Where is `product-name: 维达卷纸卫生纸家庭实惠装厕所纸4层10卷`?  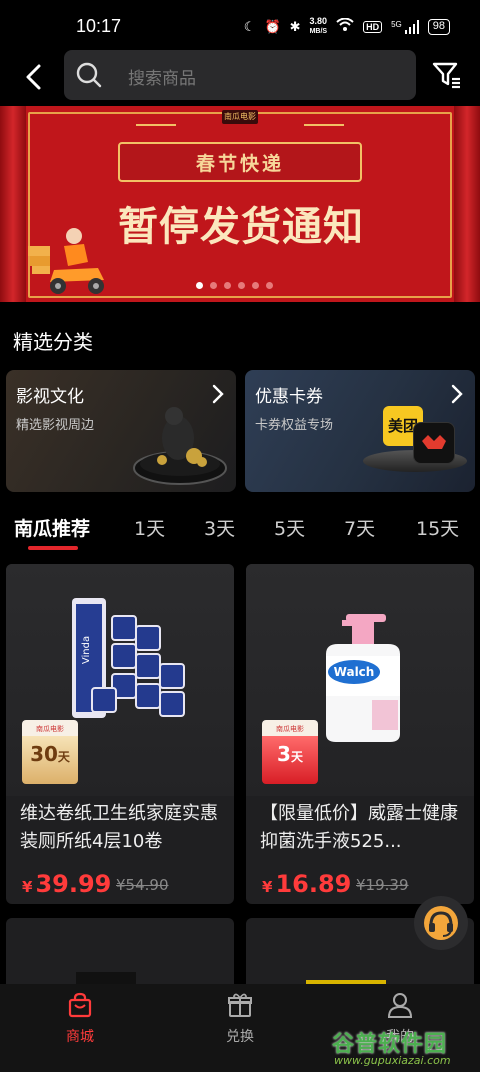 product-name: 维达卷纸卫生纸家庭实惠装厕所纸4层10卷 is located at coordinates (119, 827).